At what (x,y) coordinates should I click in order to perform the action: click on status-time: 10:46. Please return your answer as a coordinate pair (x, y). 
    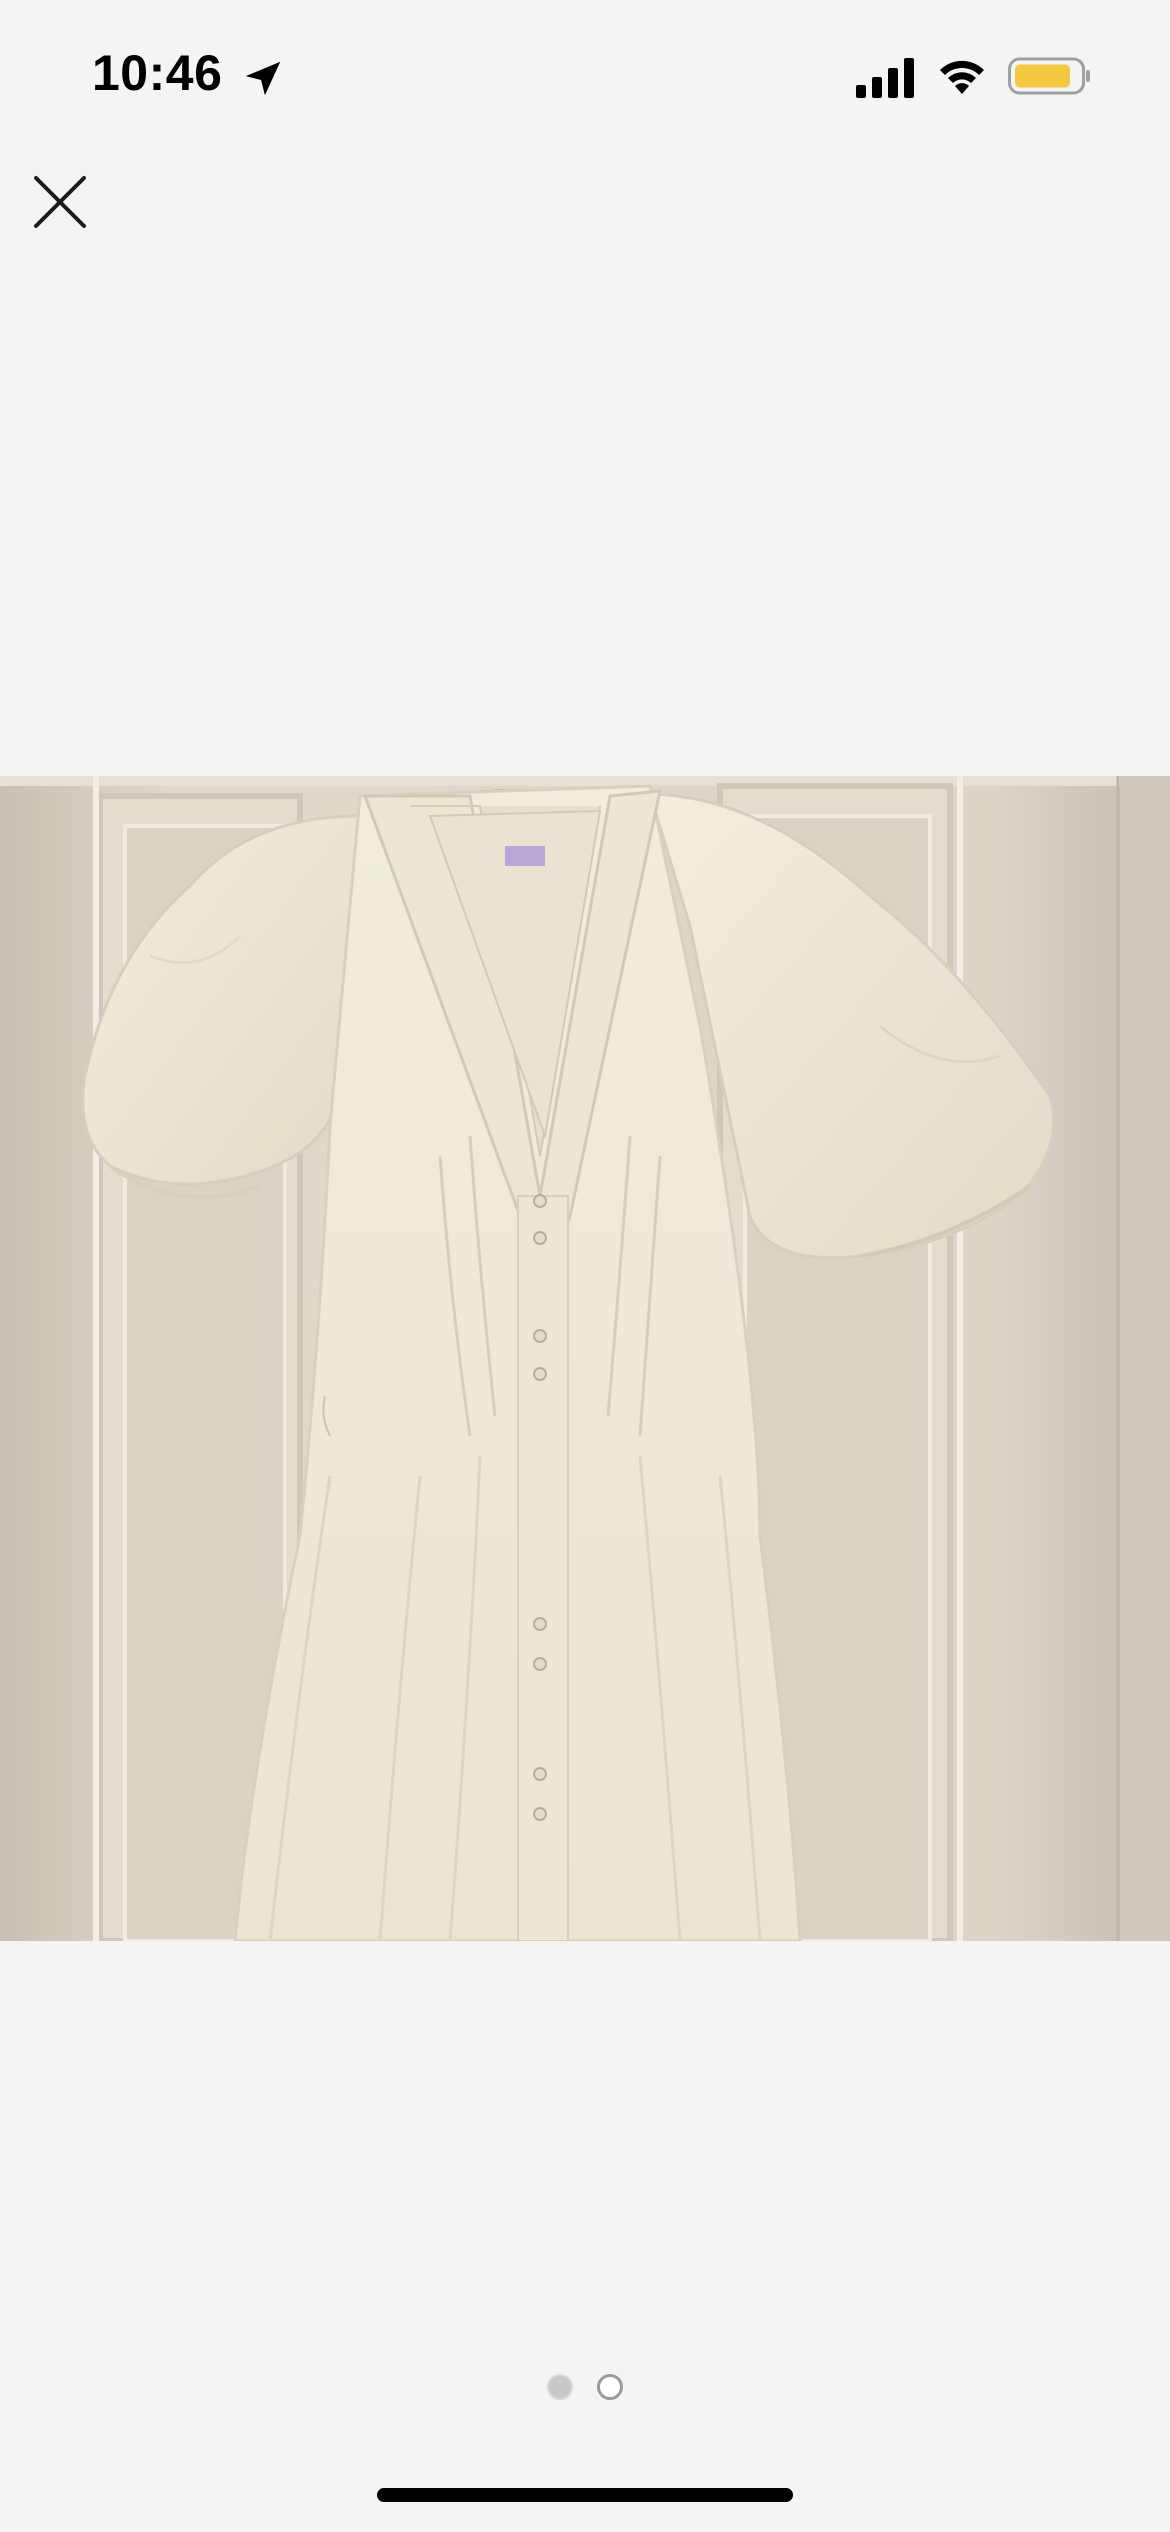
    Looking at the image, I should click on (157, 73).